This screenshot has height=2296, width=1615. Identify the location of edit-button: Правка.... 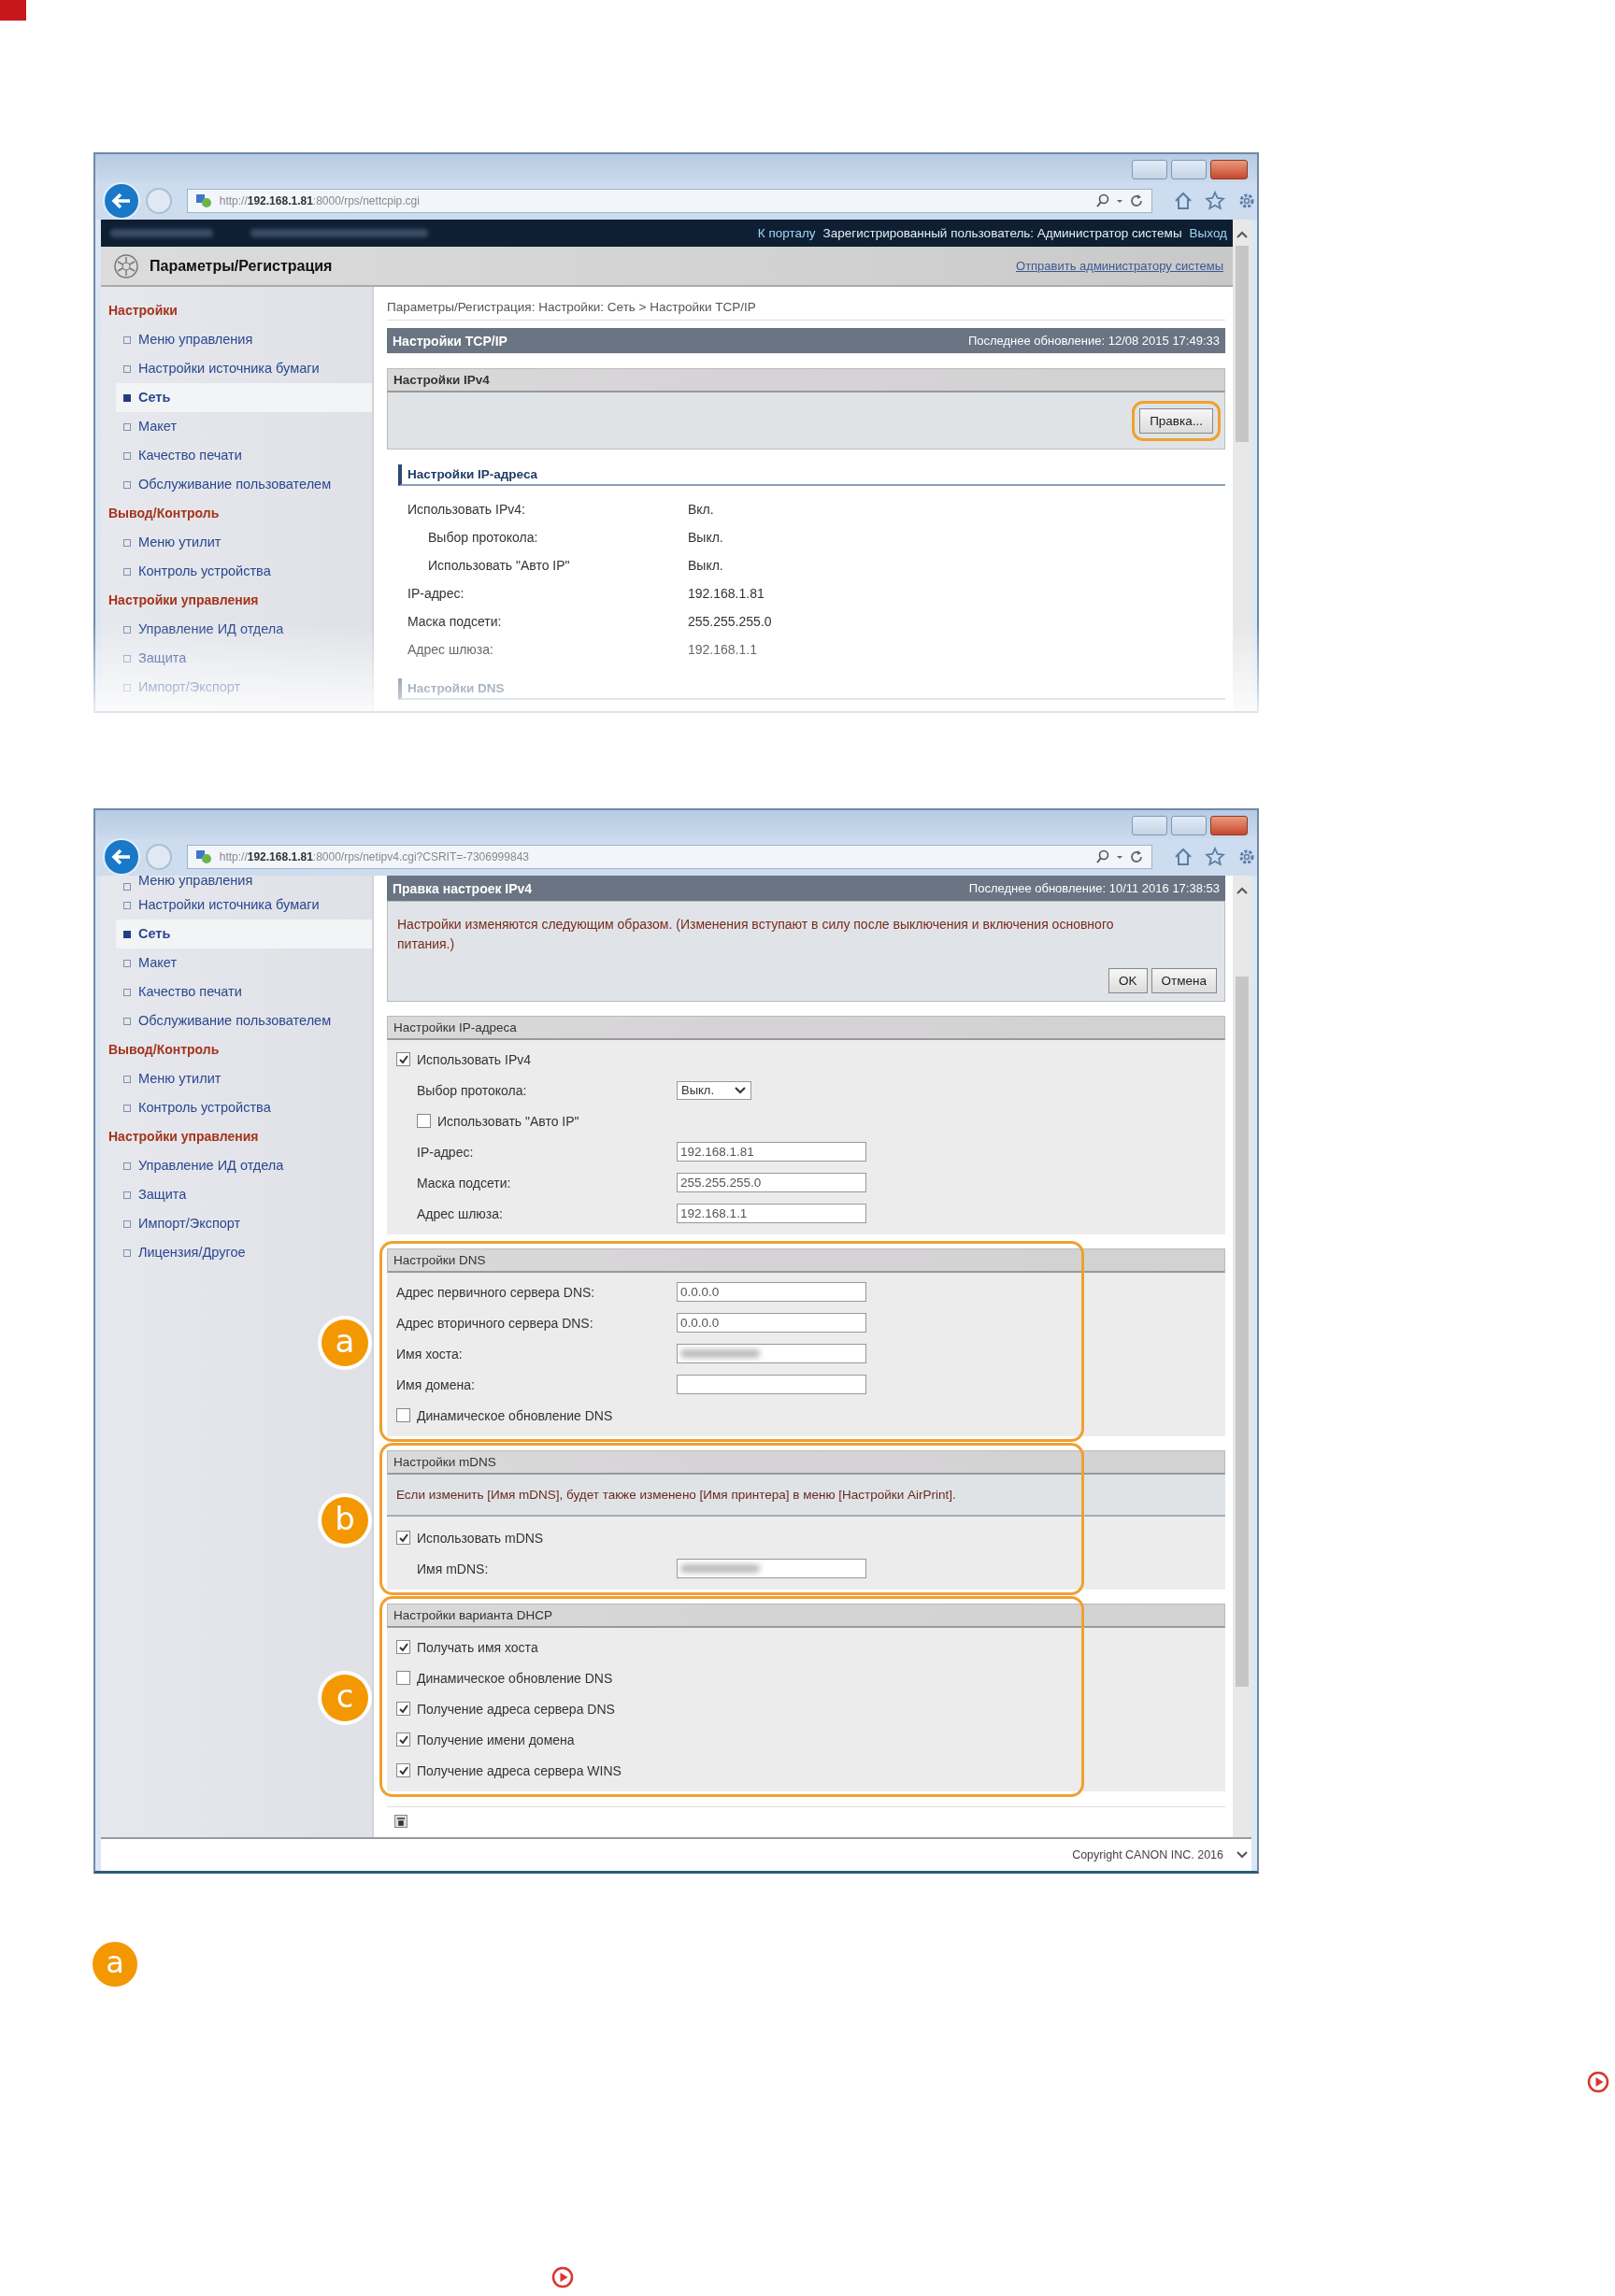
(1176, 420).